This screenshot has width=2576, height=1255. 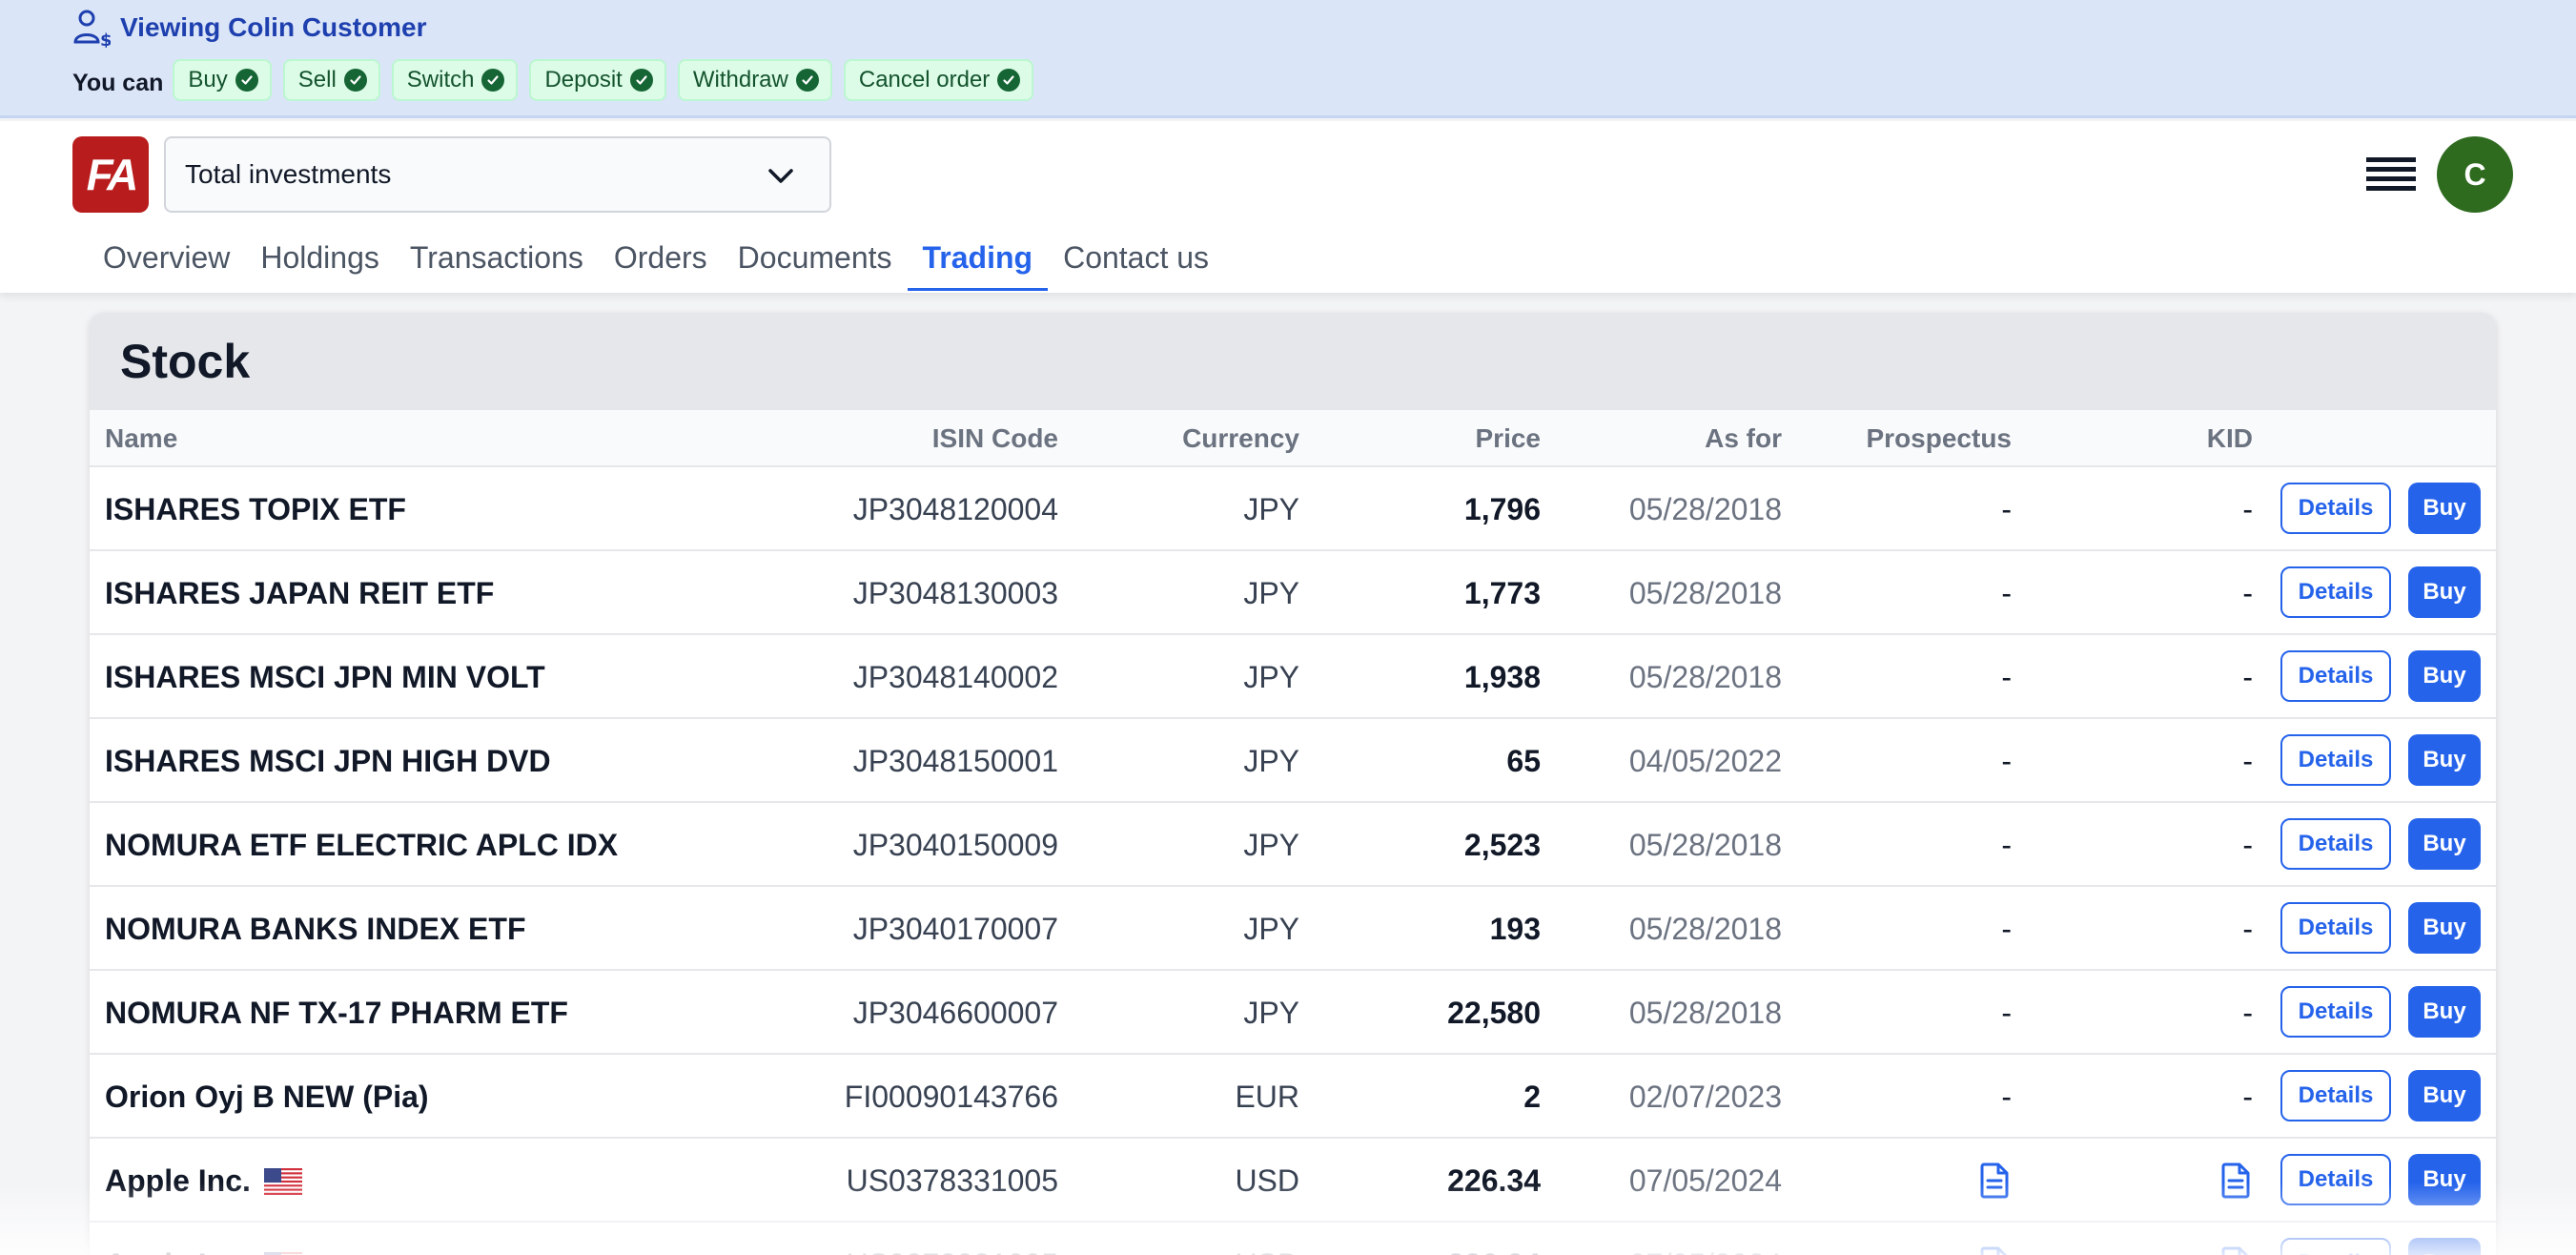 What do you see at coordinates (661, 257) in the screenshot?
I see `tab-orders: Orders` at bounding box center [661, 257].